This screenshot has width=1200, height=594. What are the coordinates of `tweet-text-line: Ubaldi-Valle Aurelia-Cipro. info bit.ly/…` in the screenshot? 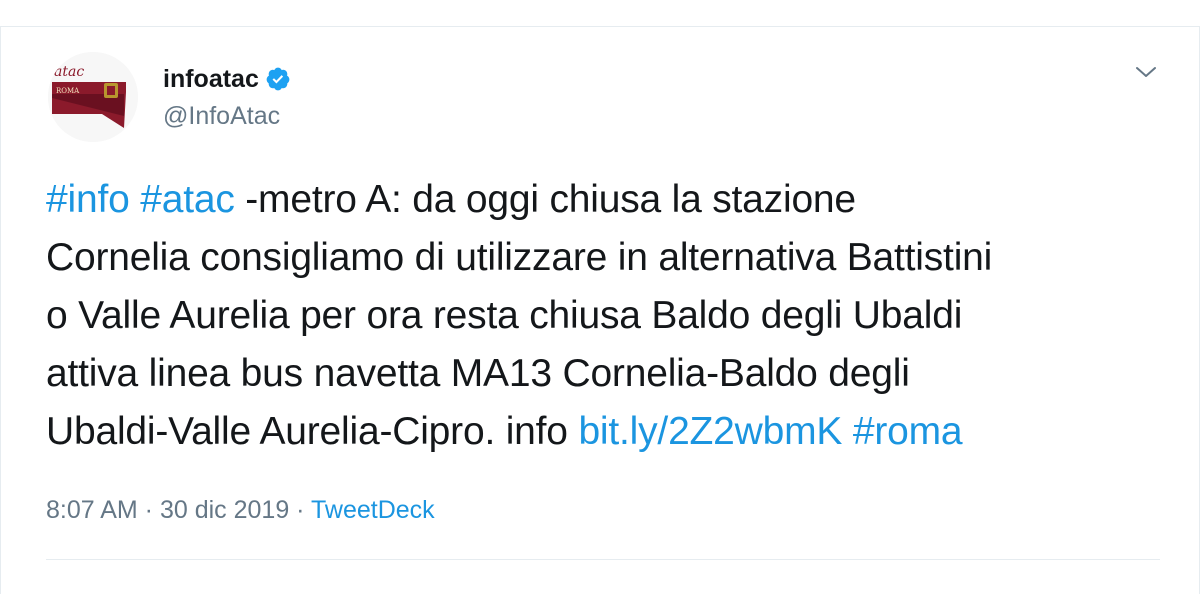 It's located at (606, 432).